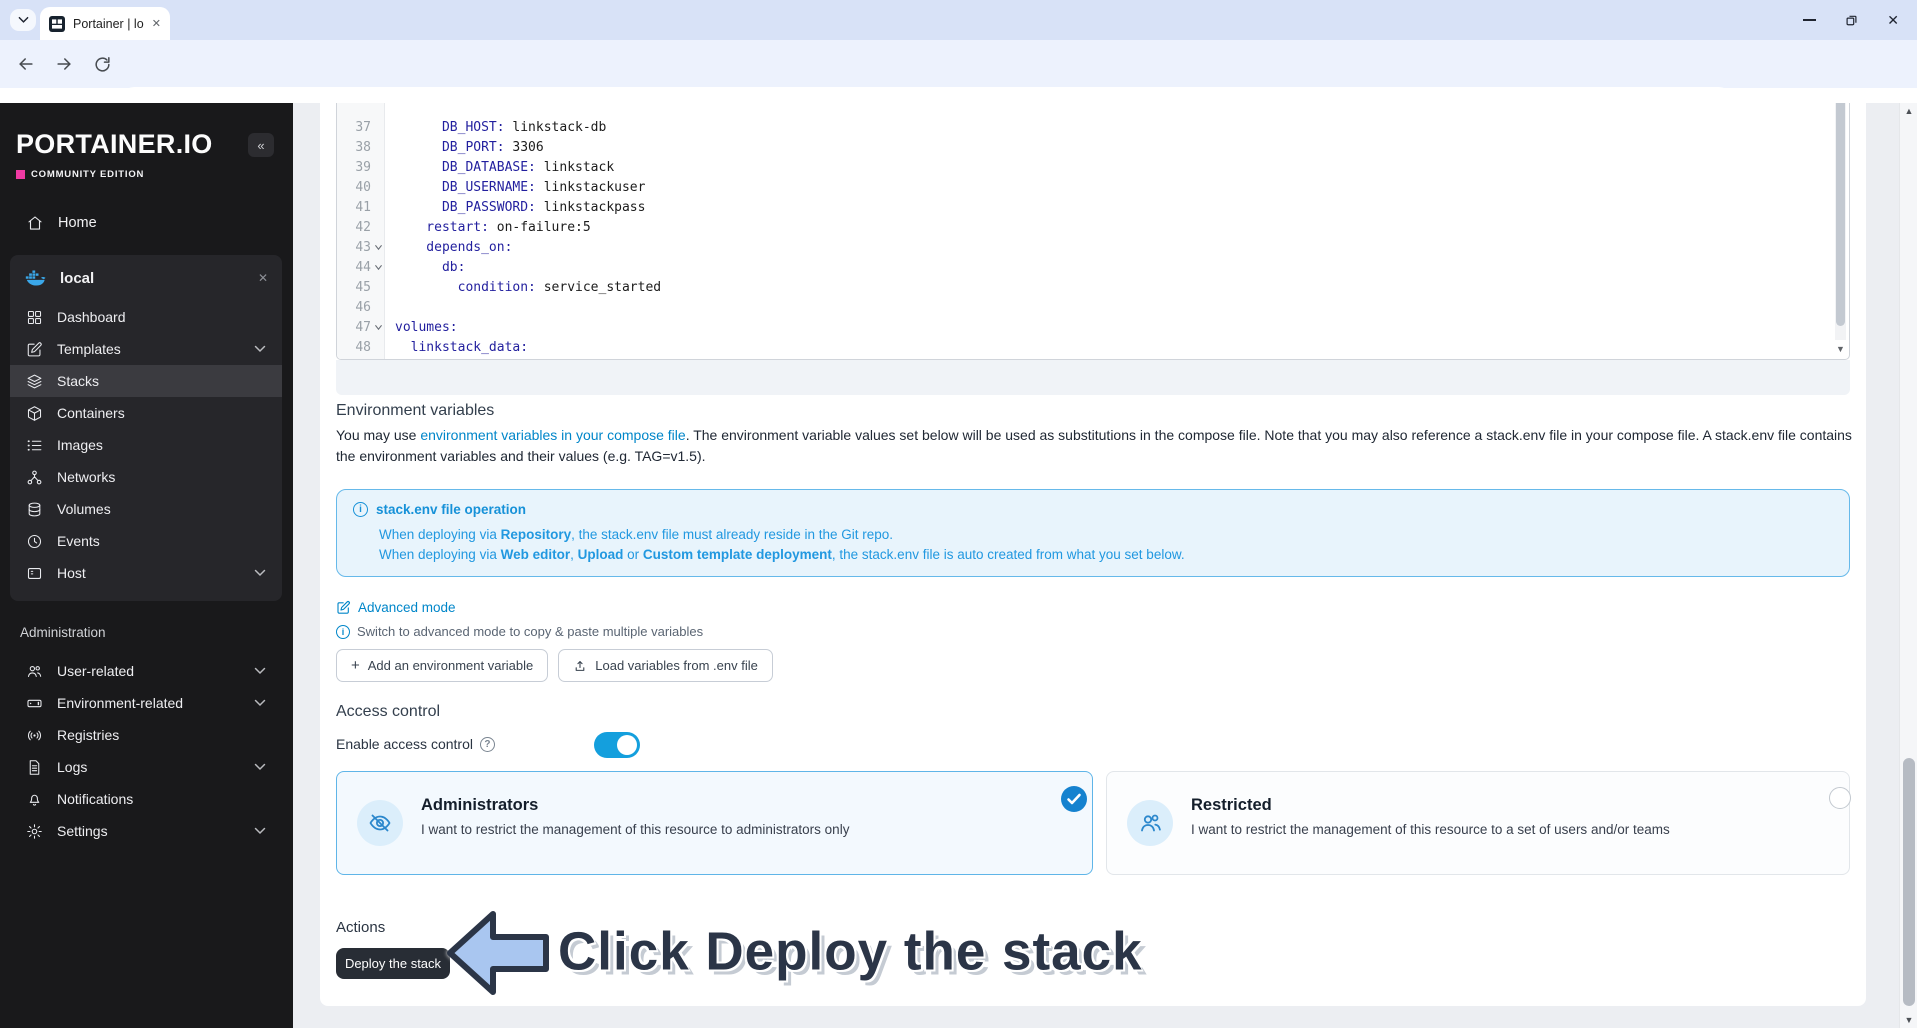 The height and width of the screenshot is (1028, 1917). I want to click on tab-title: Portainer | lo, so click(108, 23).